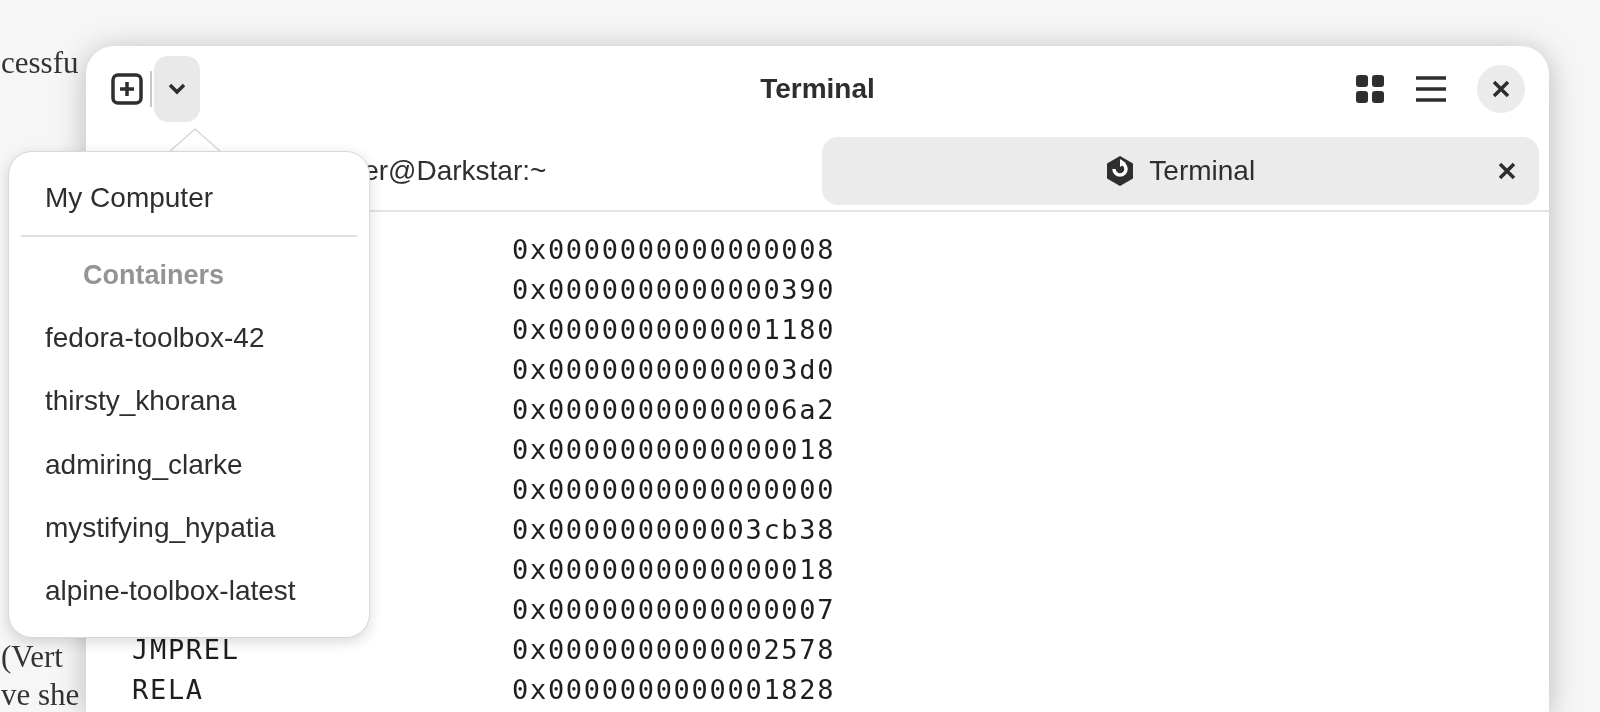 The height and width of the screenshot is (712, 1600). What do you see at coordinates (674, 370) in the screenshot?
I see `terminal-text: 0x00000000000003d0` at bounding box center [674, 370].